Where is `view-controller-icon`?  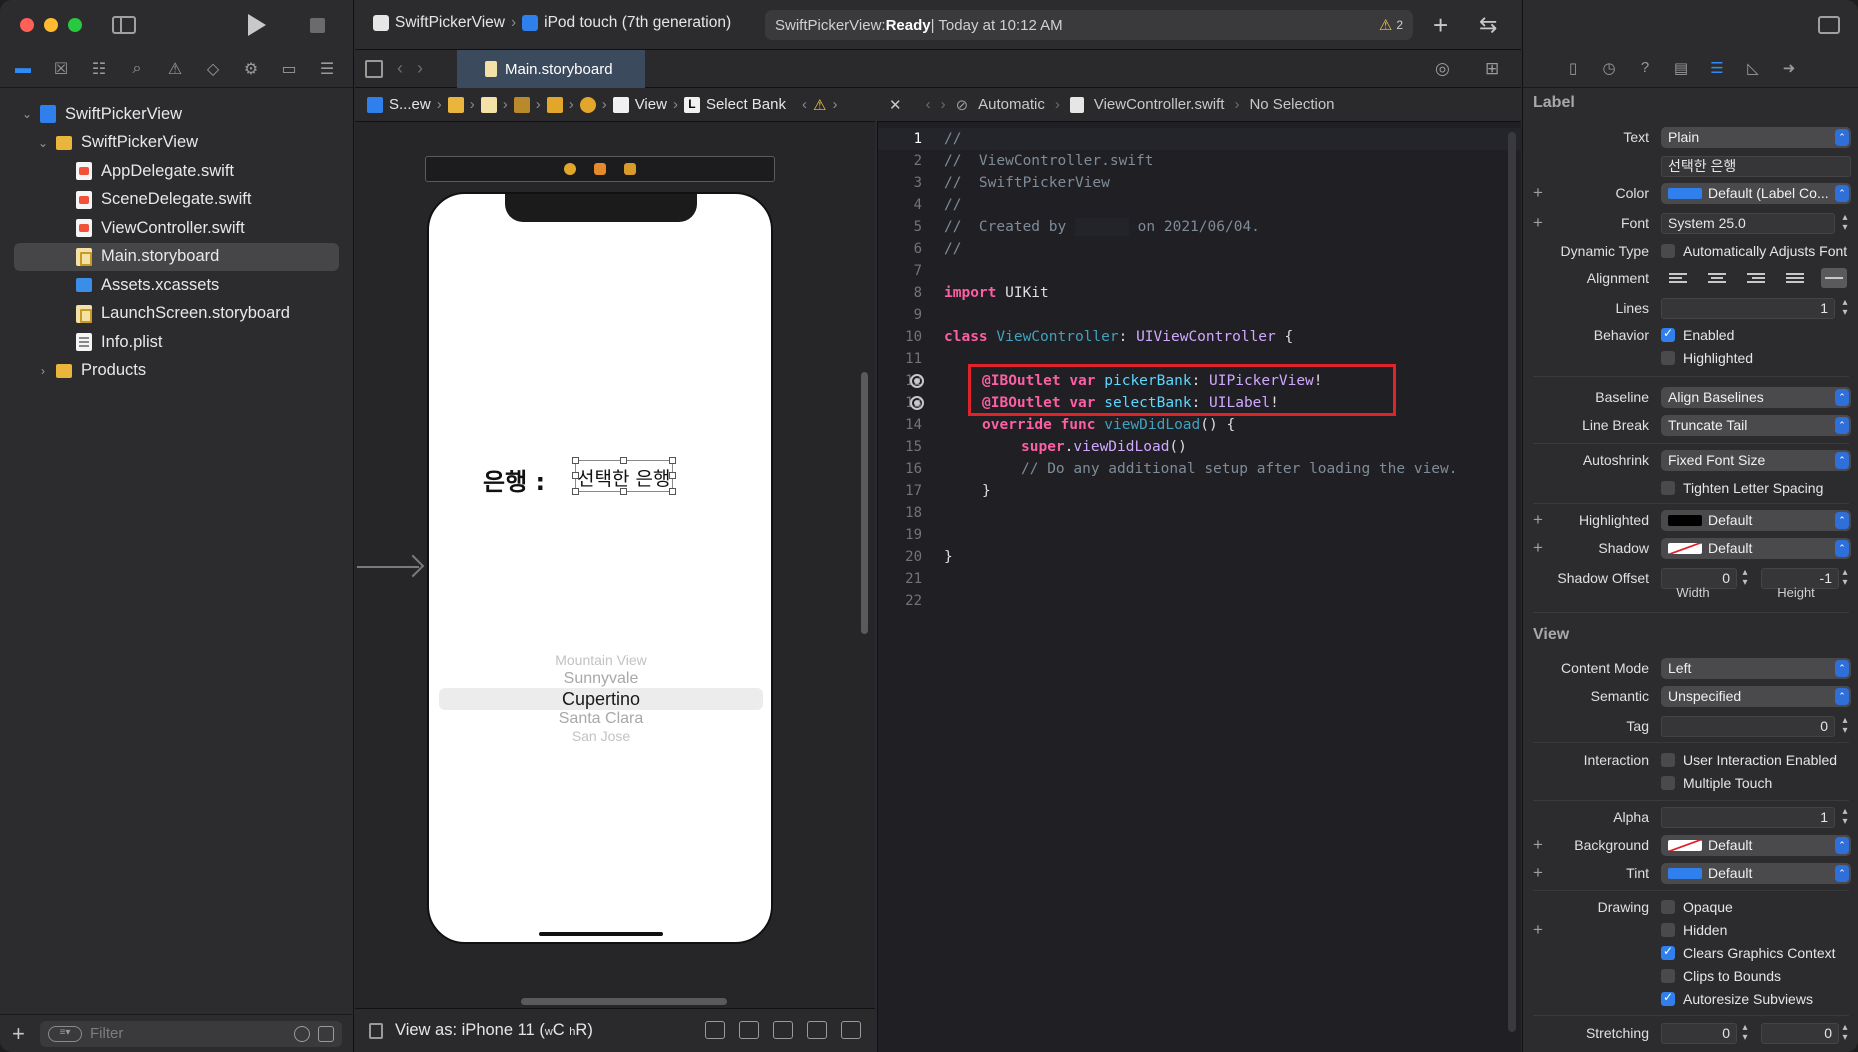 view-controller-icon is located at coordinates (570, 169).